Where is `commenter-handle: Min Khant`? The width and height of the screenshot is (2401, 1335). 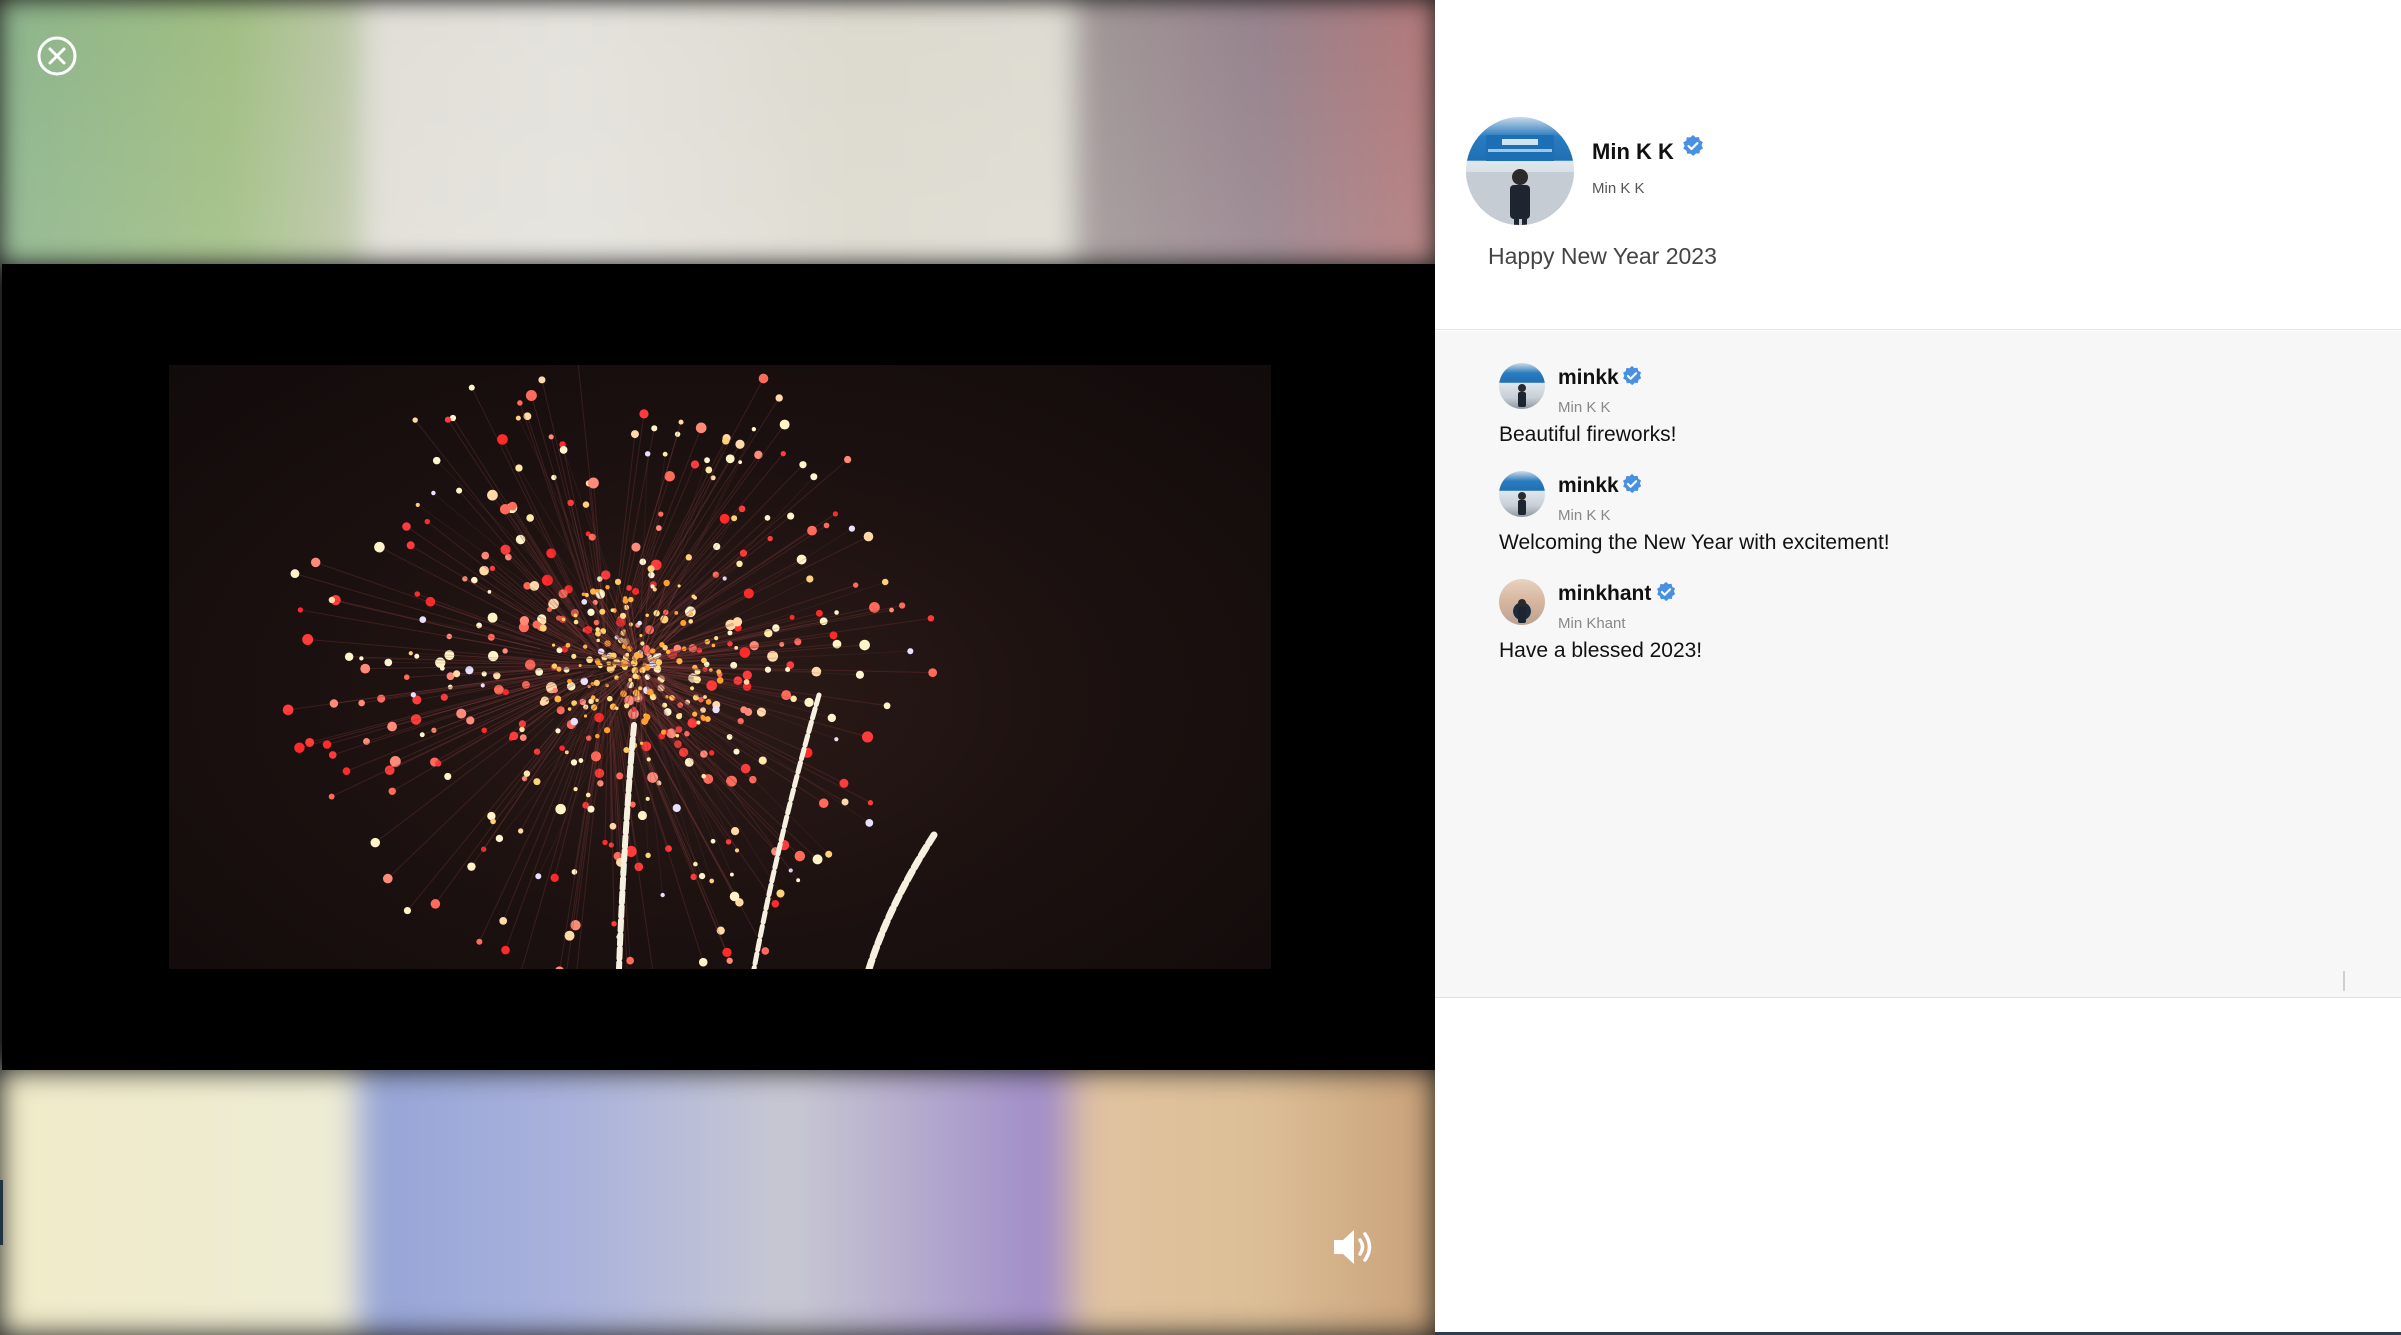
commenter-handle: Min Khant is located at coordinates (1592, 623).